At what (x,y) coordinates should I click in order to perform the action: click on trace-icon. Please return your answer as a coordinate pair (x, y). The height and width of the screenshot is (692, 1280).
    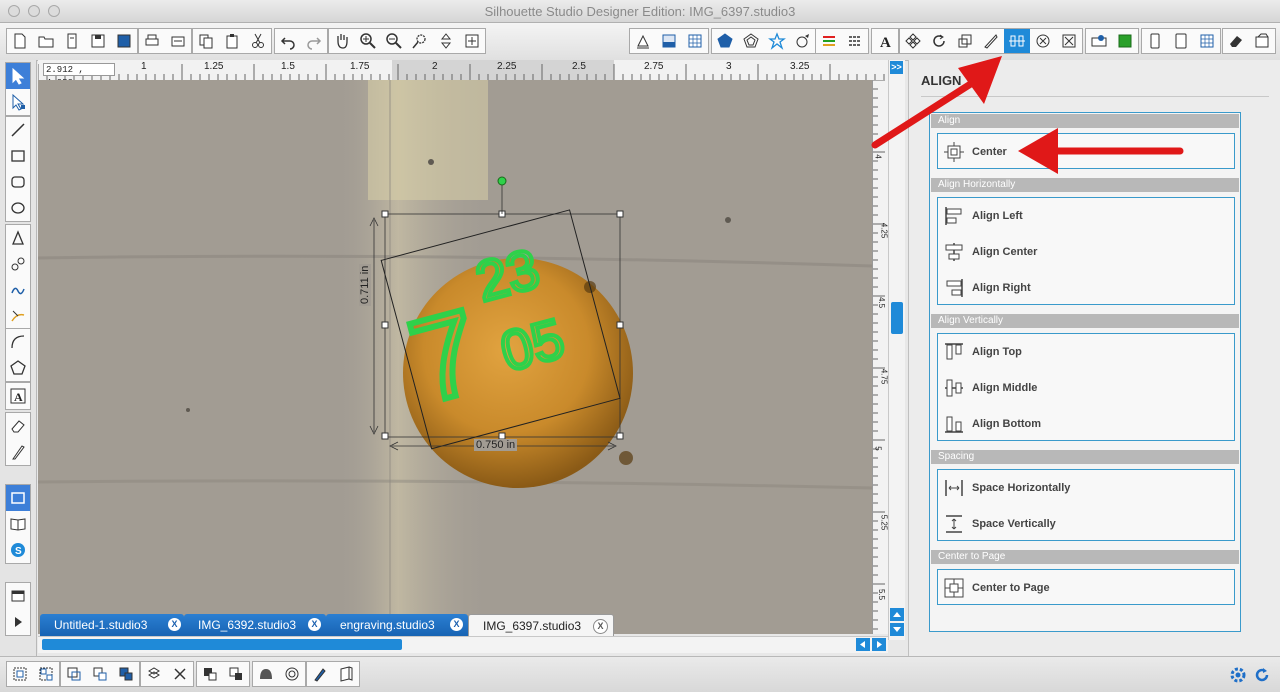
    Looking at the image, I should click on (1125, 41).